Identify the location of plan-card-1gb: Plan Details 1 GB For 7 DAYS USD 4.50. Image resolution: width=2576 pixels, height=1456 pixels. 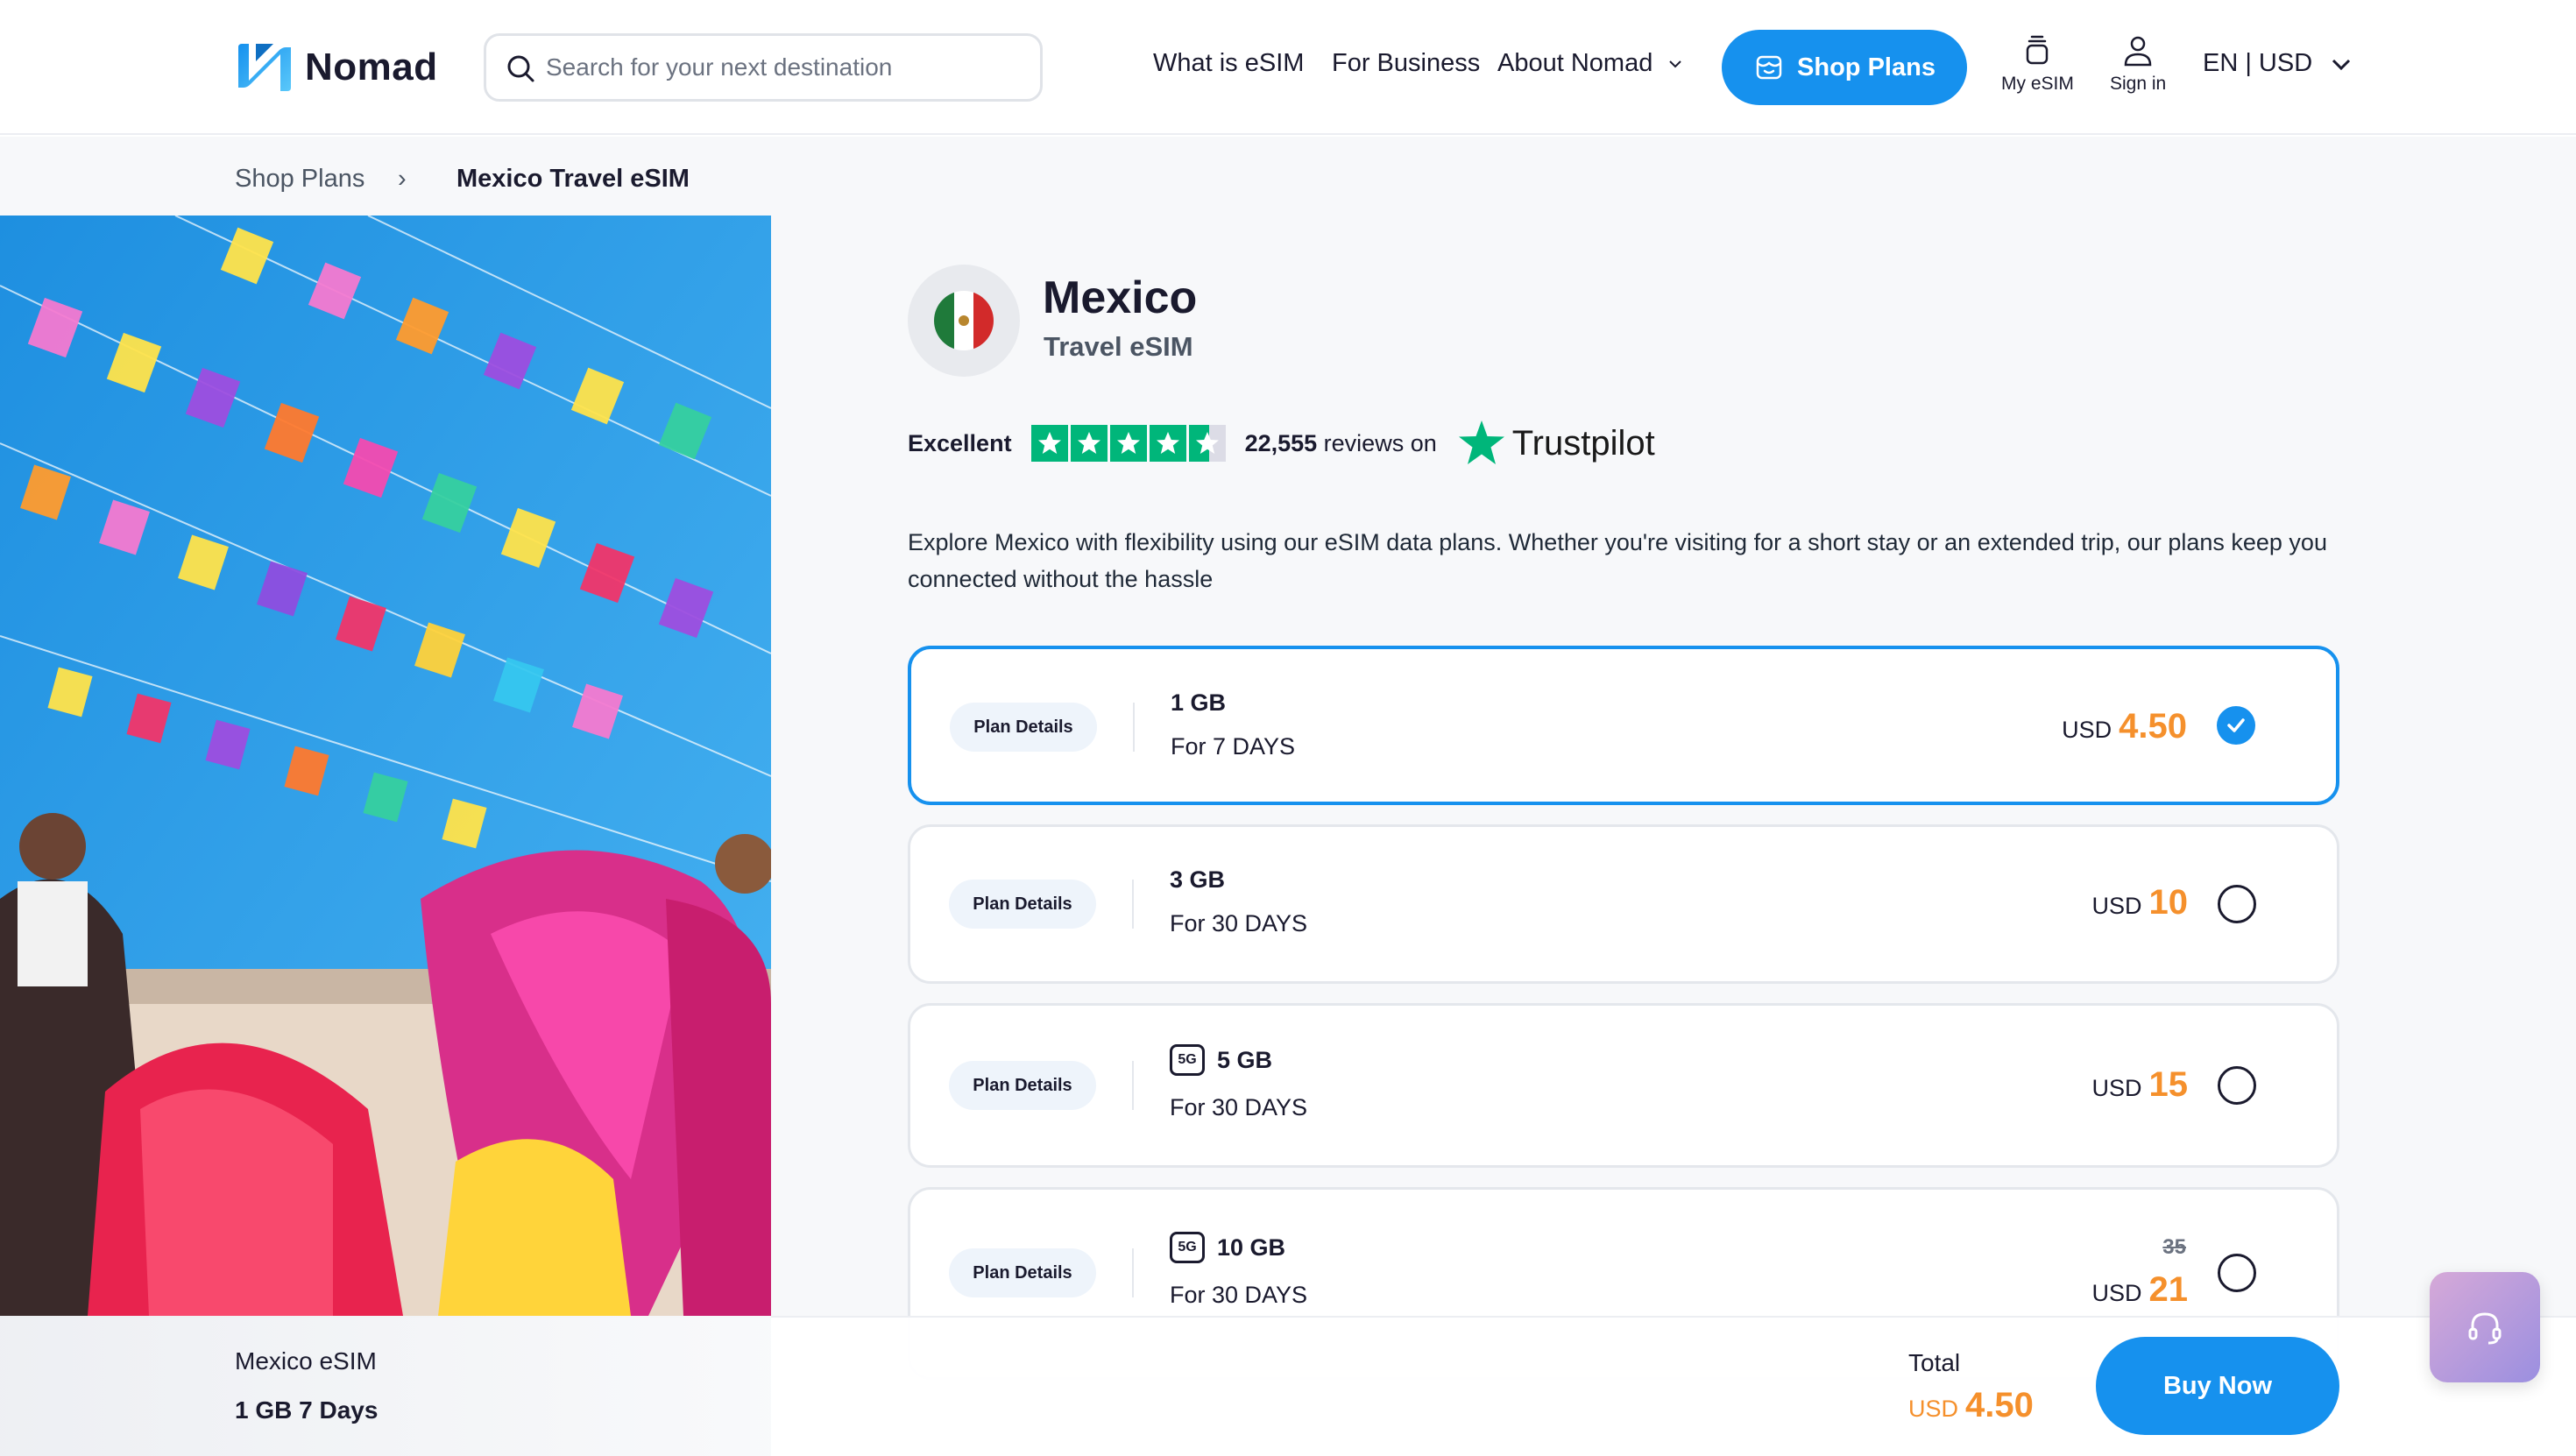
(1623, 725).